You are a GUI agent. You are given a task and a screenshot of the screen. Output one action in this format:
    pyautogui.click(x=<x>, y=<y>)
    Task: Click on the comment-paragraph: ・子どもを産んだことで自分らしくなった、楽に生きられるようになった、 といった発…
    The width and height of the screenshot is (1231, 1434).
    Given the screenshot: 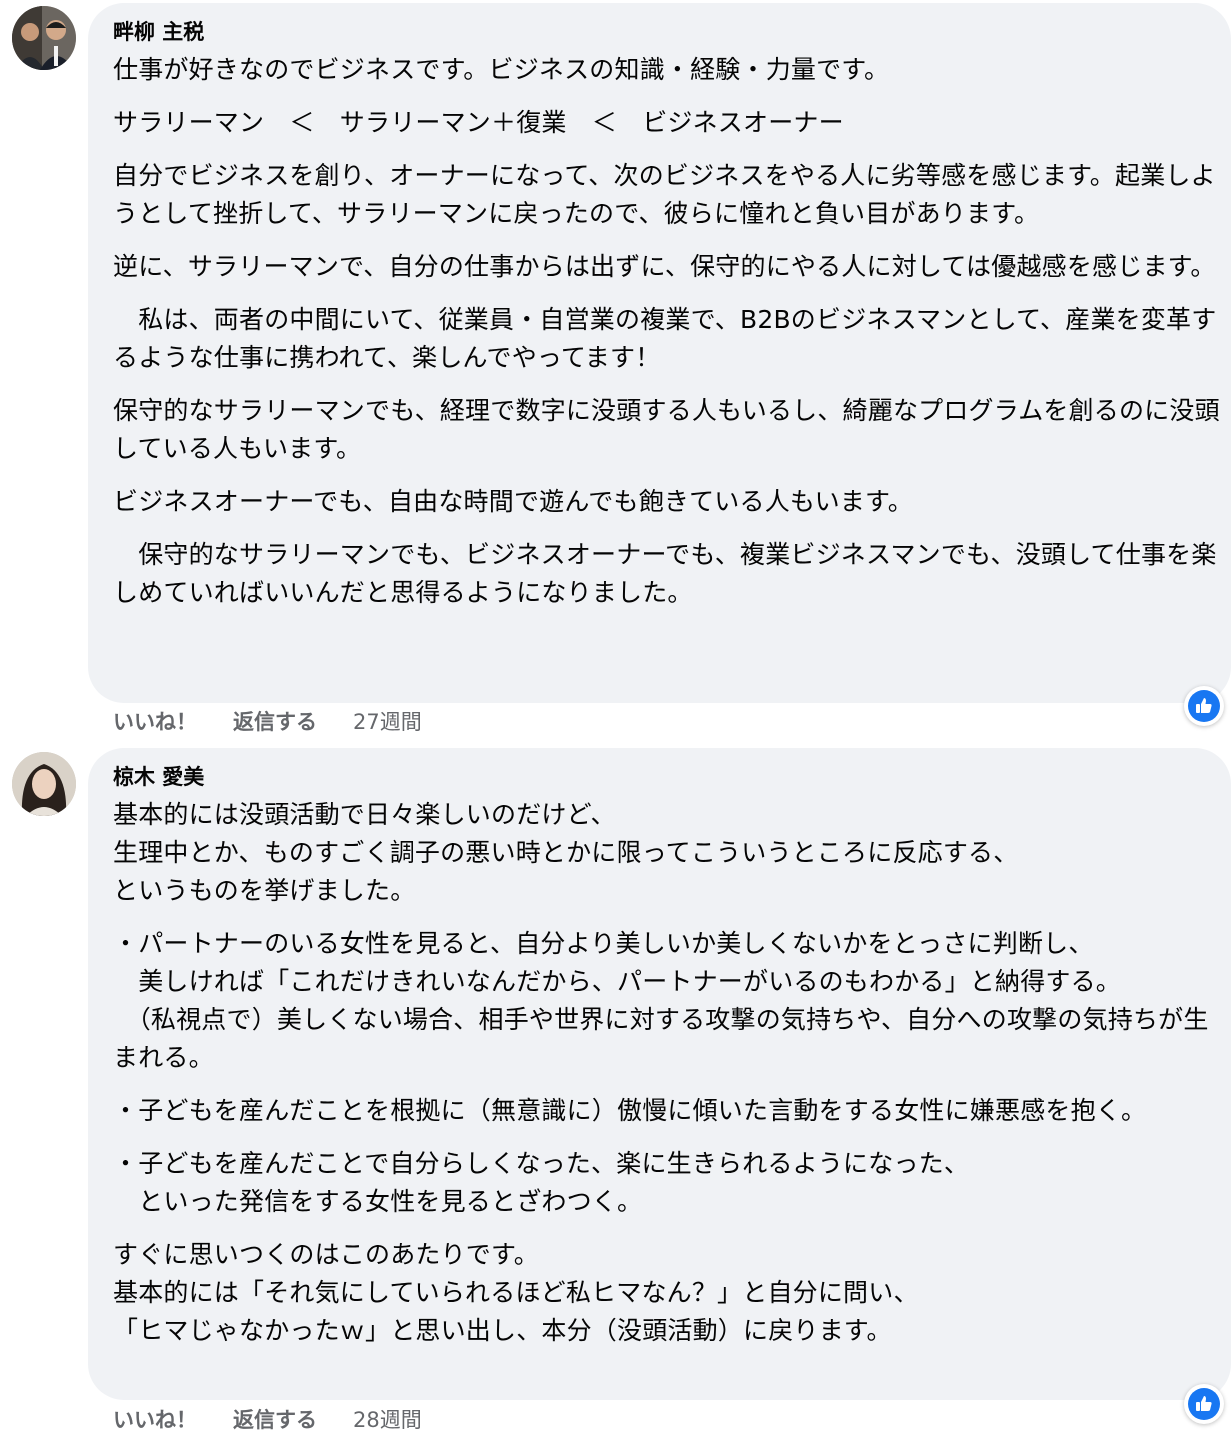 What is the action you would take?
    pyautogui.click(x=541, y=1182)
    